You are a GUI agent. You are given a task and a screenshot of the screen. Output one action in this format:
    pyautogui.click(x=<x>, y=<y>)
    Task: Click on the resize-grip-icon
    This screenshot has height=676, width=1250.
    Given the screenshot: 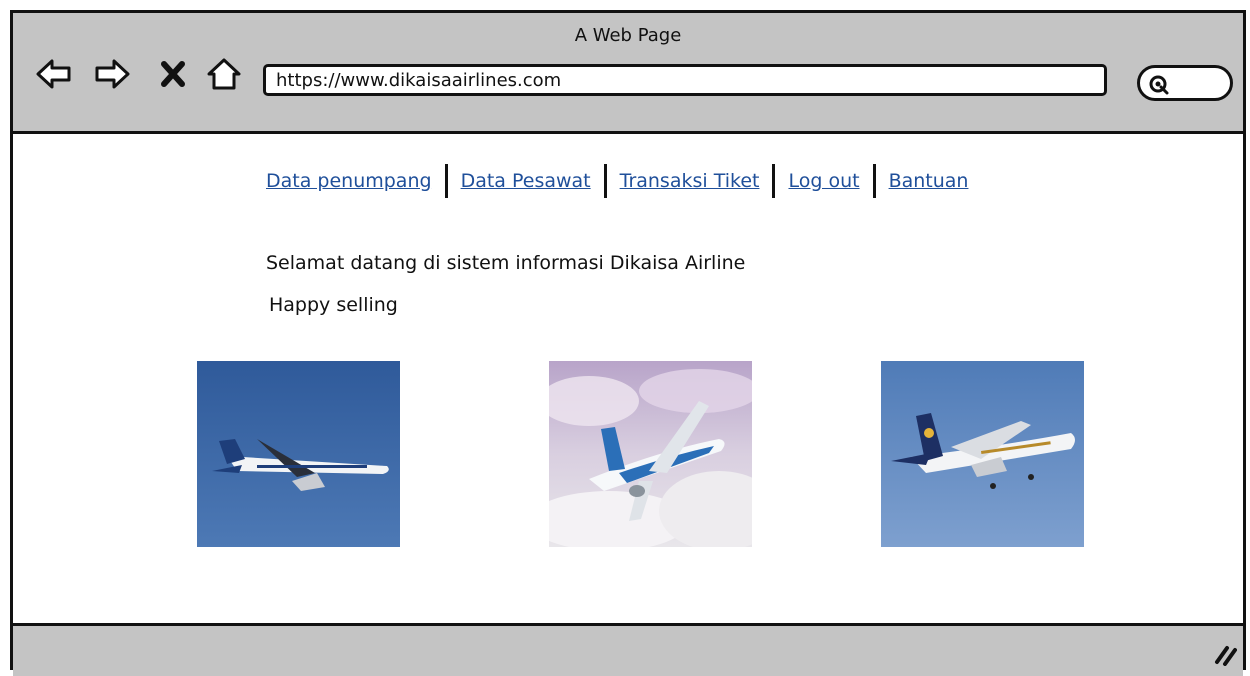 What is the action you would take?
    pyautogui.click(x=1224, y=653)
    